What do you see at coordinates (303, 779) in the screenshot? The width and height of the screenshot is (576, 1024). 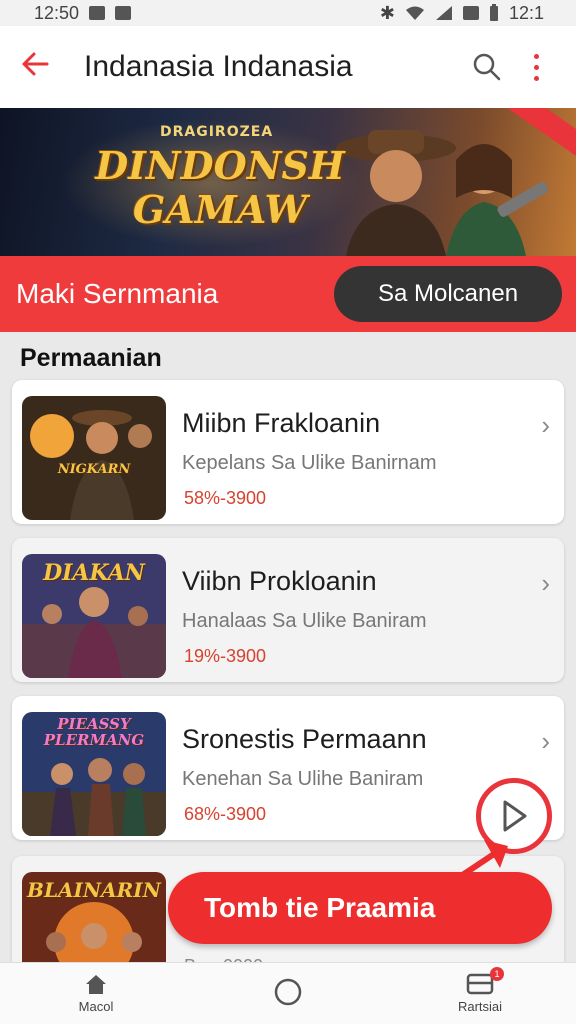 I see `game-desc: Kenehan Sa Ulihe Baniram` at bounding box center [303, 779].